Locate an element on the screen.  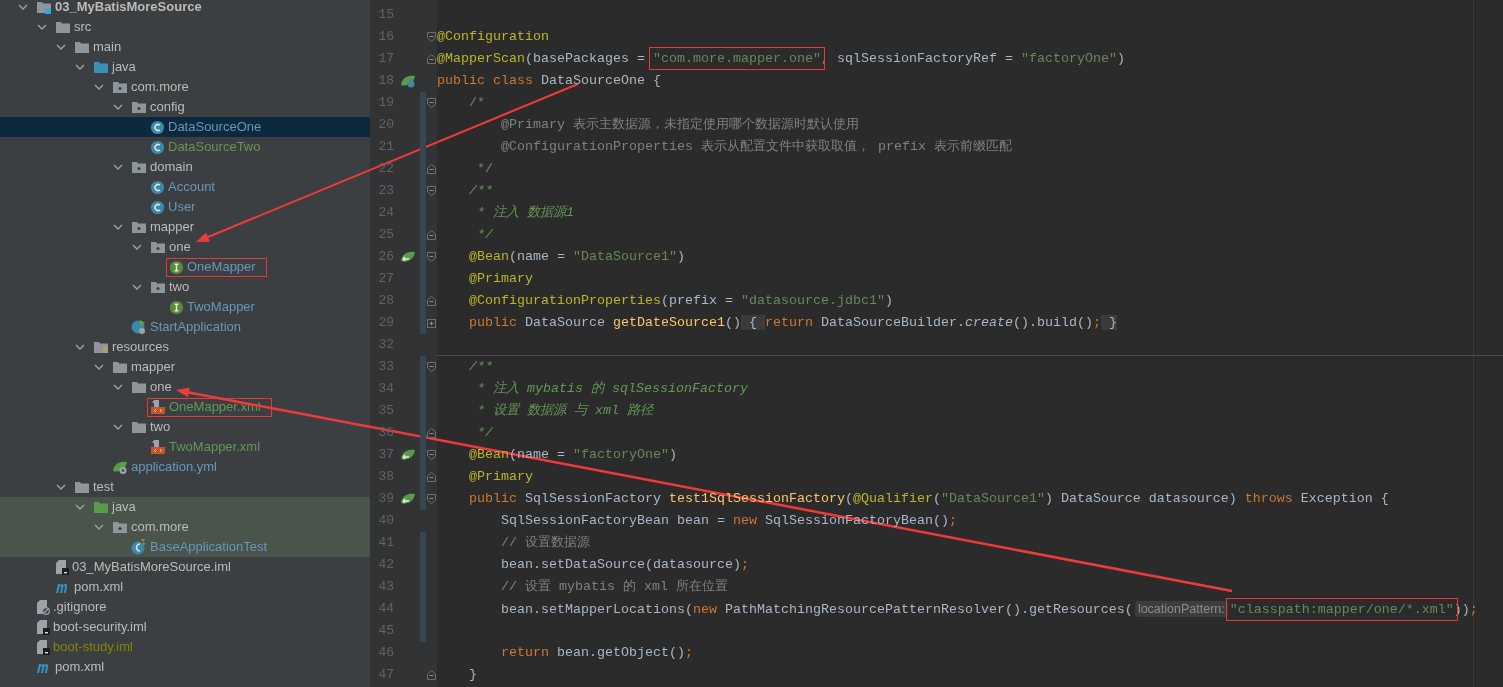
xml-file-icon is located at coordinates (158, 407).